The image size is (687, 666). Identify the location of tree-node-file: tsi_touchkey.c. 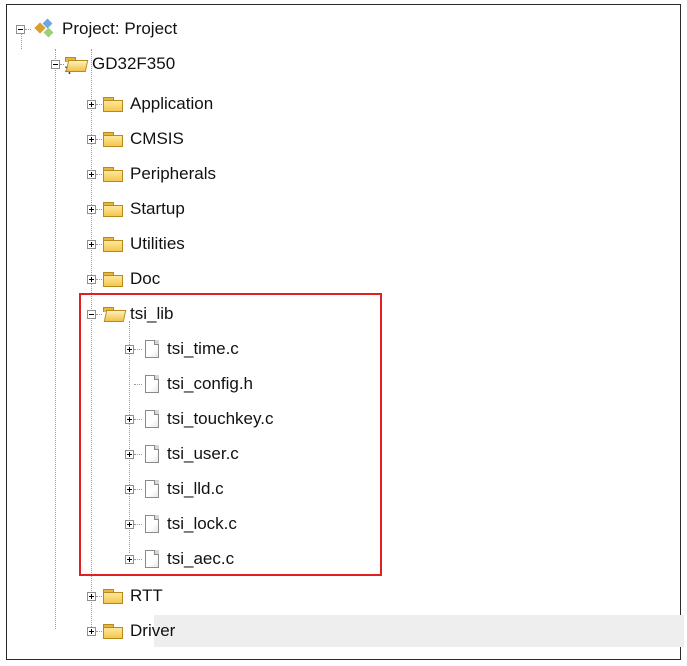
(199, 419).